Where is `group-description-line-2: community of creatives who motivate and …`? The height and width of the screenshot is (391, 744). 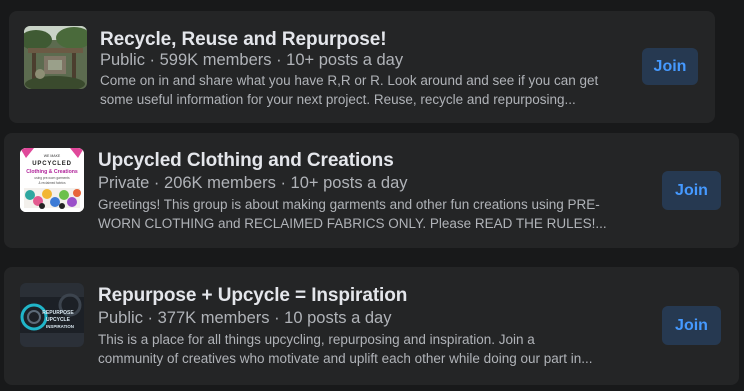 group-description-line-2: community of creatives who motivate and … is located at coordinates (345, 358).